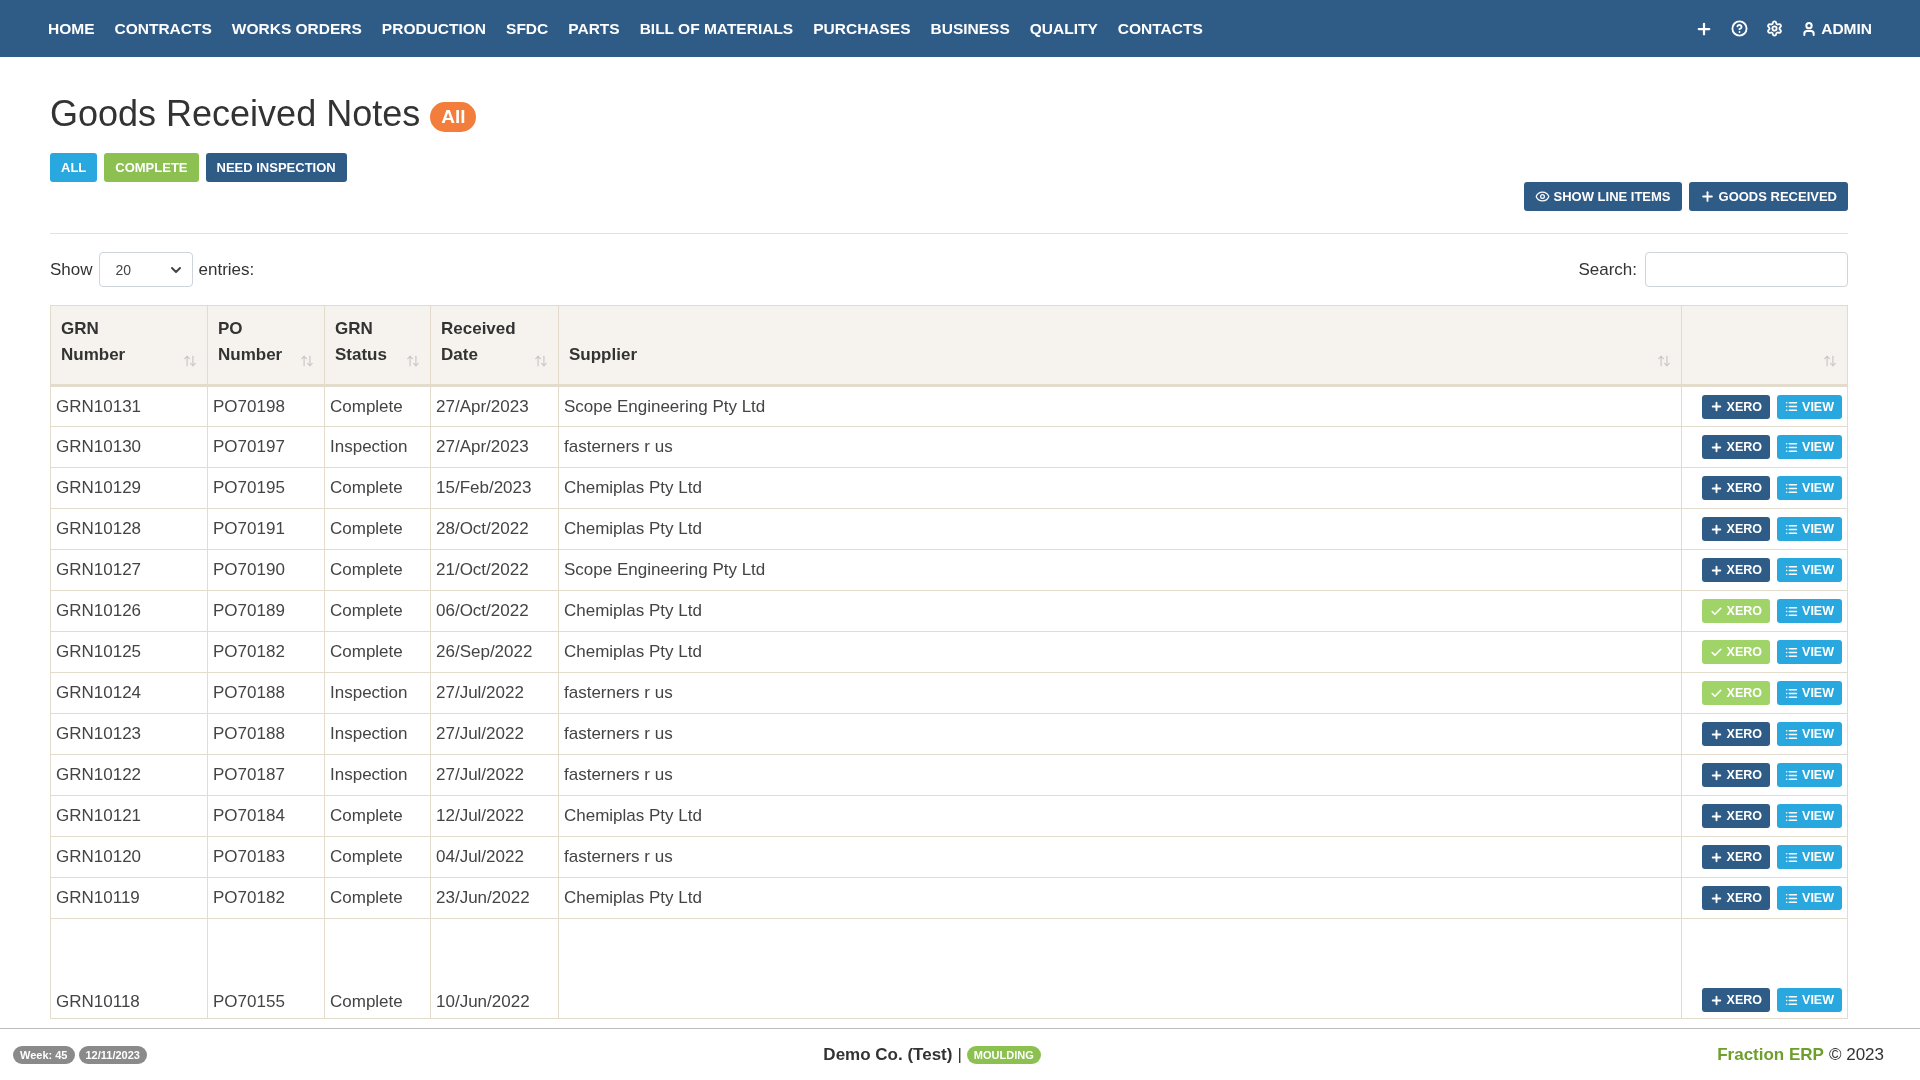 This screenshot has height=1080, width=1920. Describe the element at coordinates (527, 28) in the screenshot. I see `nav-link: SFDC` at that location.